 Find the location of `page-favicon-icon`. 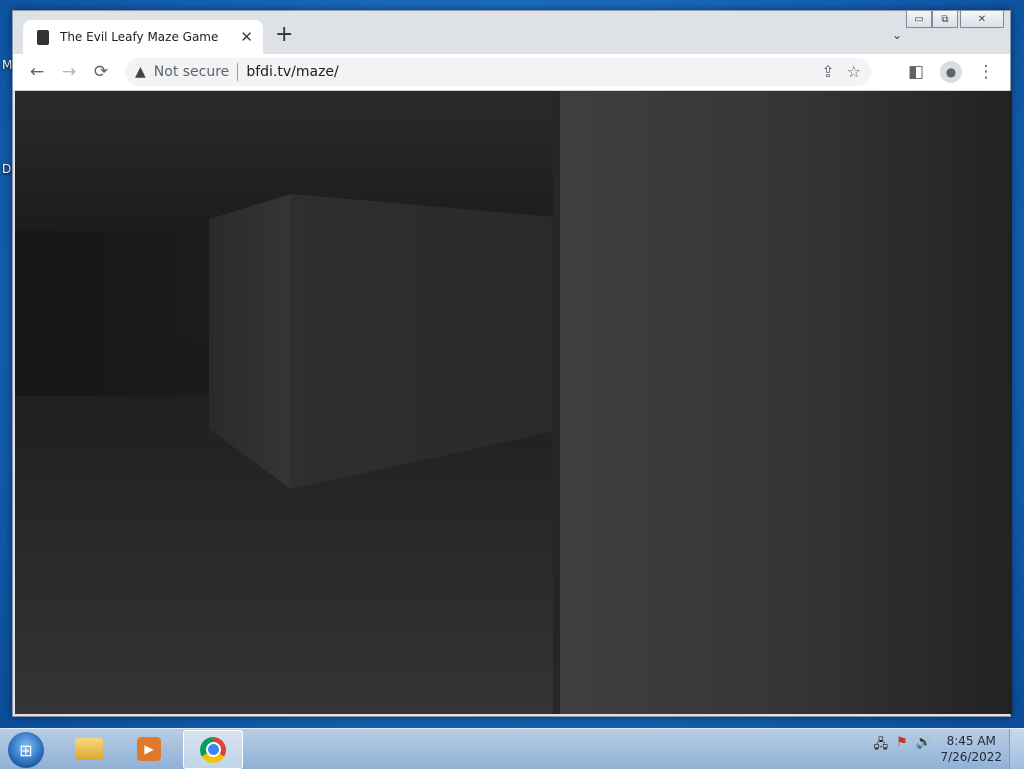

page-favicon-icon is located at coordinates (43, 37).